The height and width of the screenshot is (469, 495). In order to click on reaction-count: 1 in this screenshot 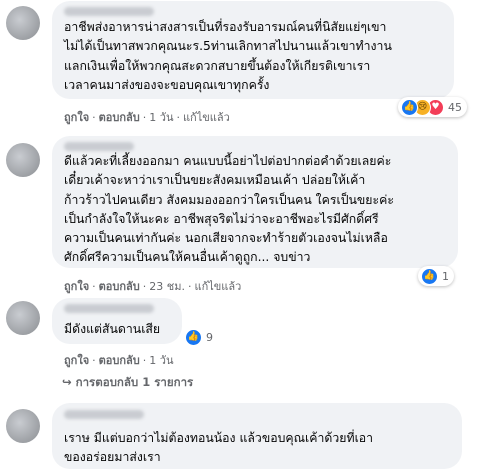, I will do `click(445, 276)`.